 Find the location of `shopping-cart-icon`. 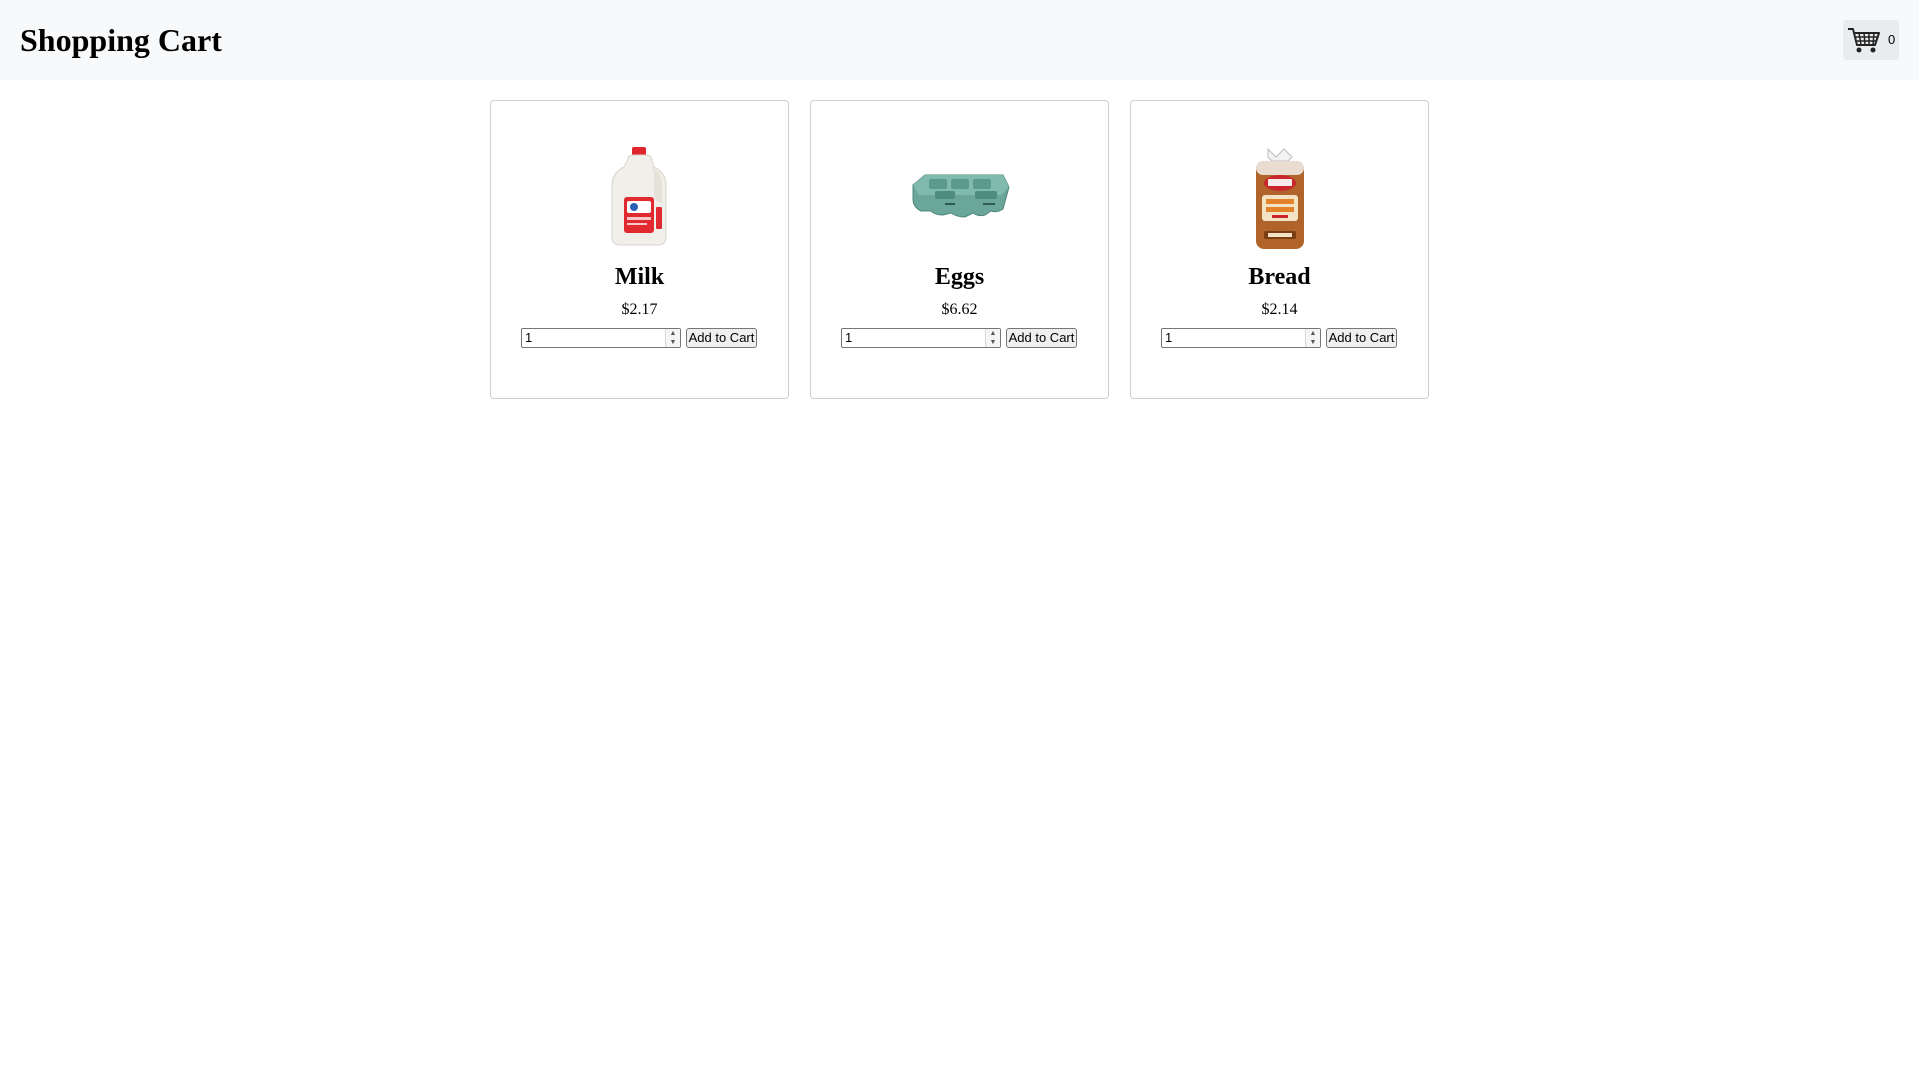

shopping-cart-icon is located at coordinates (1864, 40).